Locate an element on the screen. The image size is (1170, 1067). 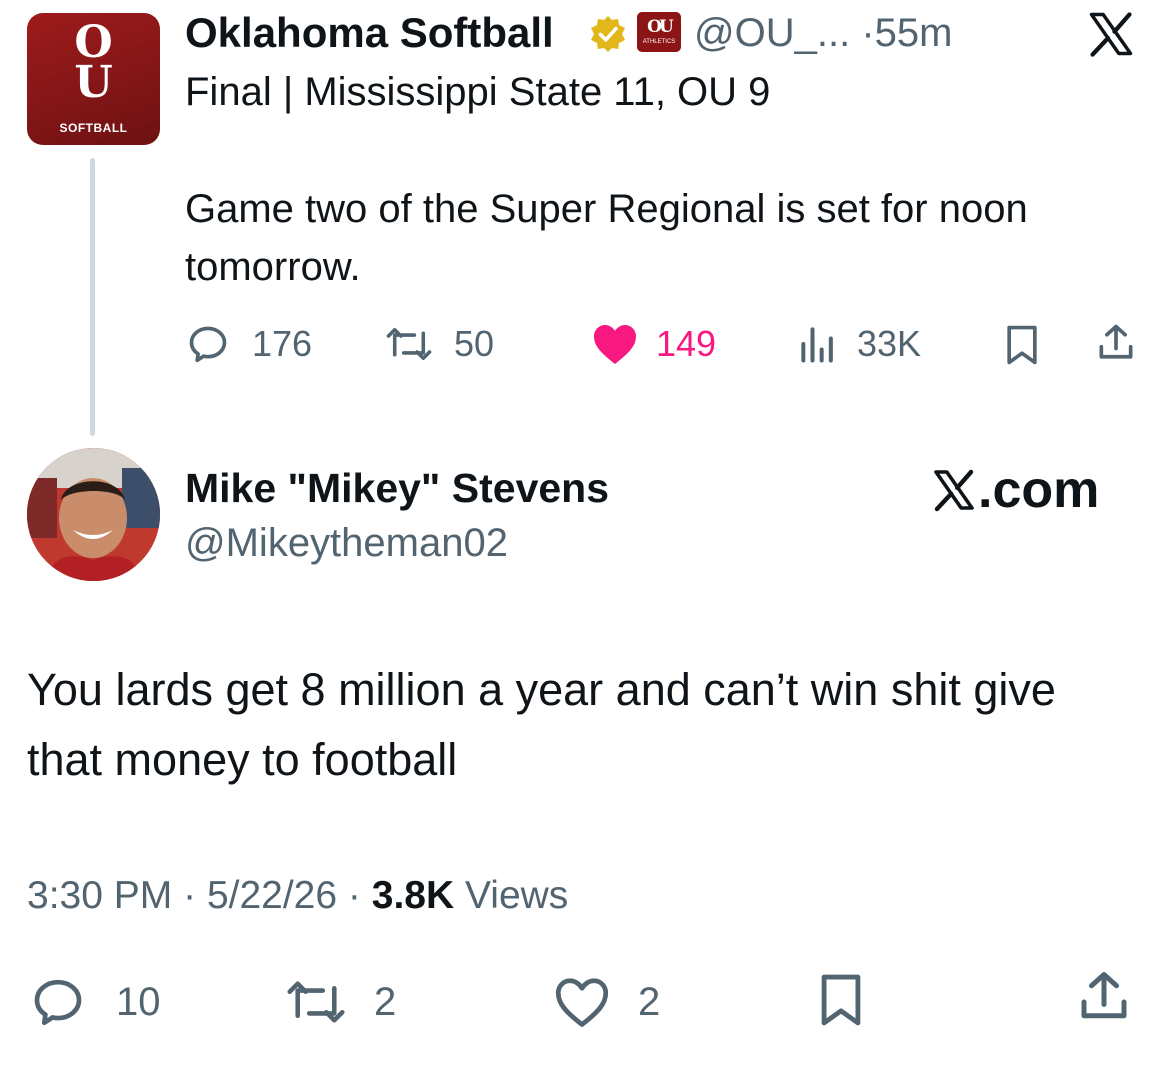
avatar-text: SOFTBALL is located at coordinates (93, 128).